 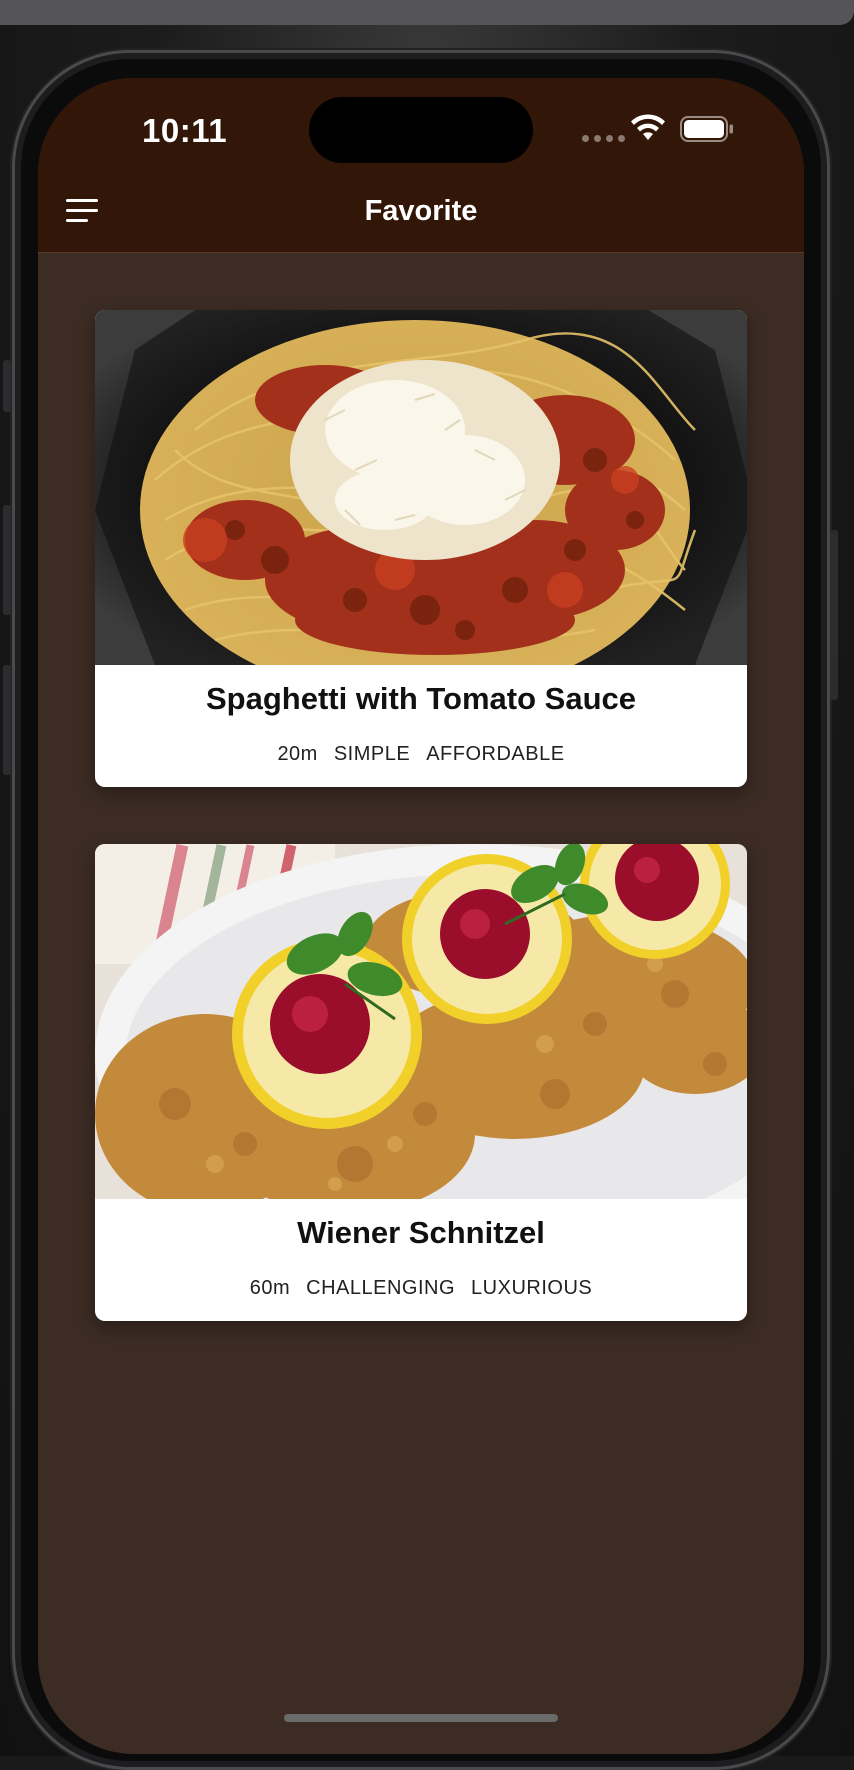 I want to click on app-header: 10:11 Favorite, so click(x=421, y=165).